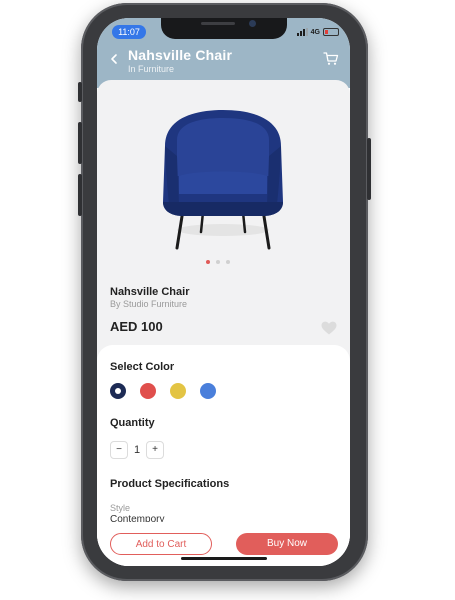  I want to click on specifications-heading: Product Specifications, so click(170, 484).